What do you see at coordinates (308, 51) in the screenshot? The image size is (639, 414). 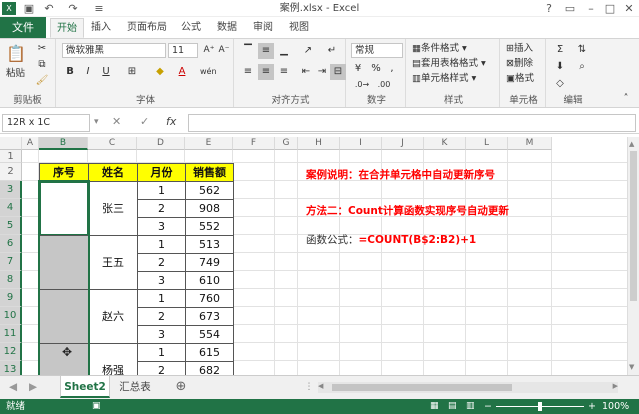 I see `orientation-icon: ↗` at bounding box center [308, 51].